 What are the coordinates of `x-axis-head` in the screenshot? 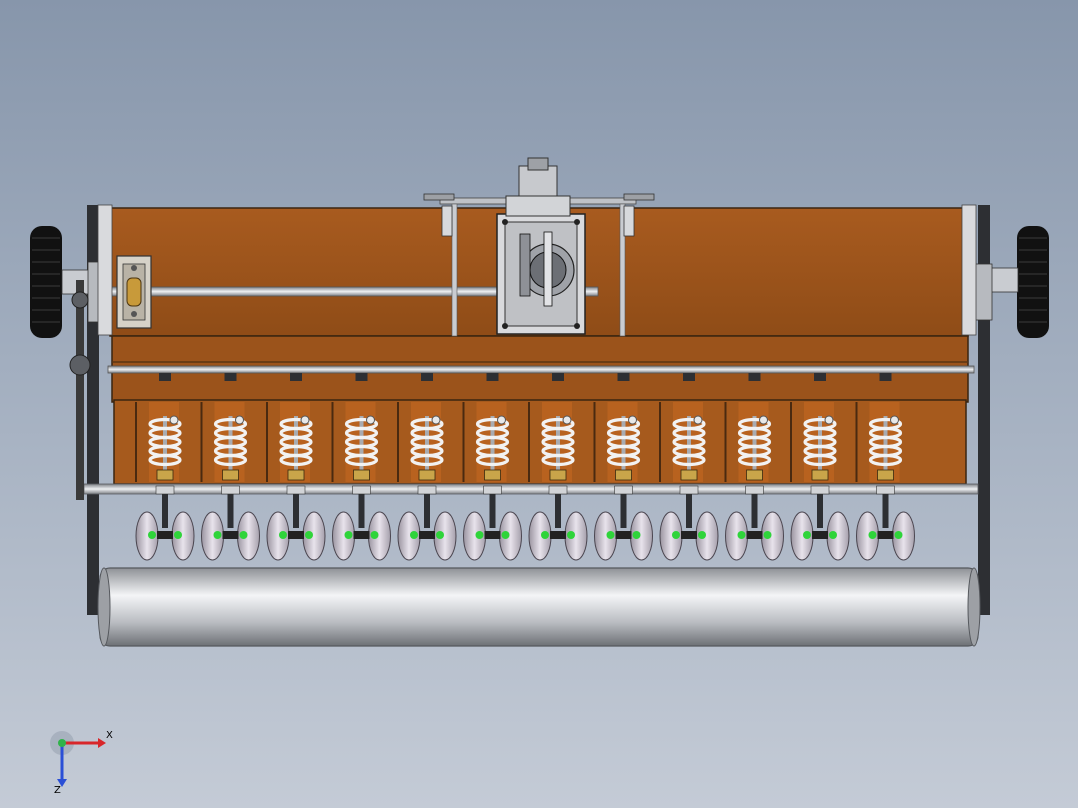 It's located at (102, 743).